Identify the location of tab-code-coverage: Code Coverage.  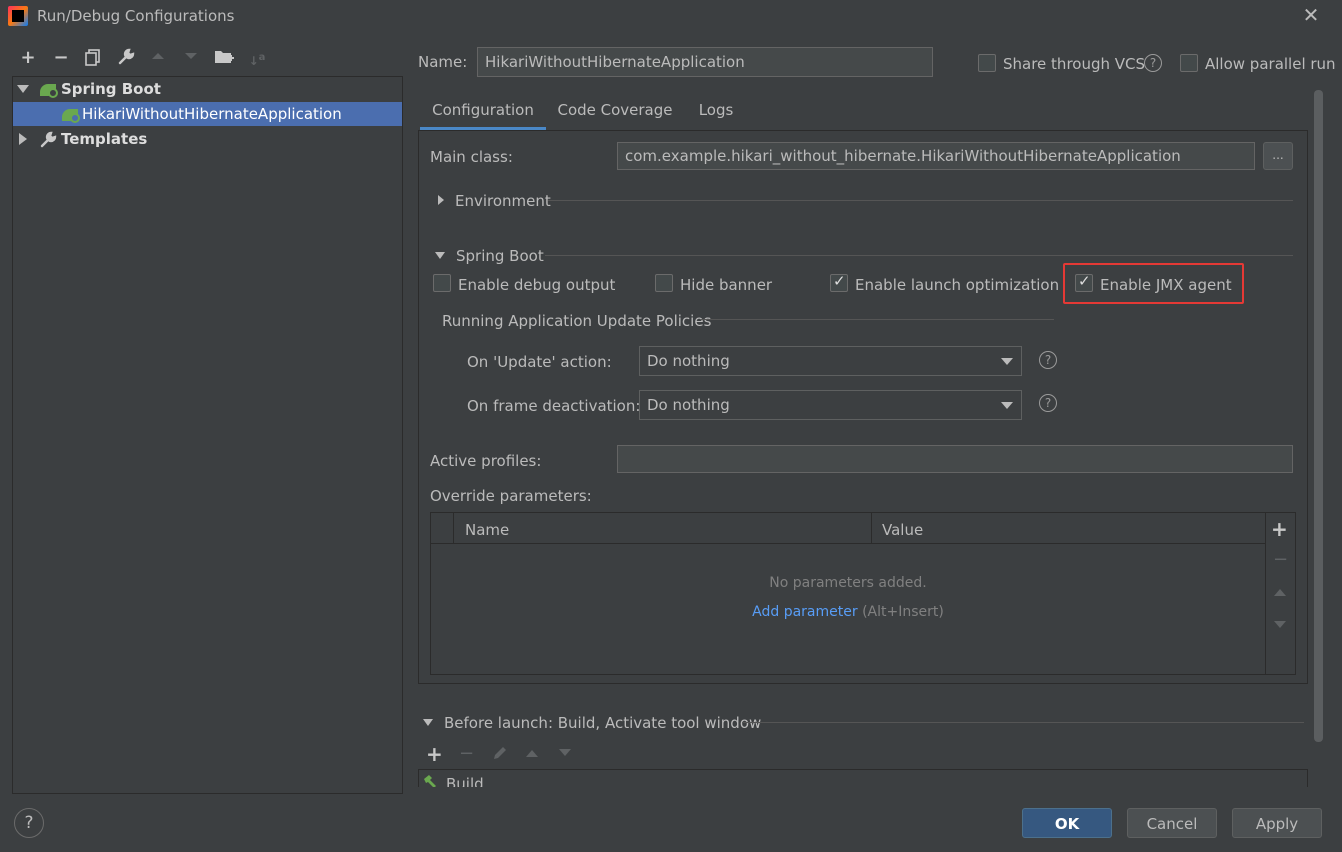
(615, 113).